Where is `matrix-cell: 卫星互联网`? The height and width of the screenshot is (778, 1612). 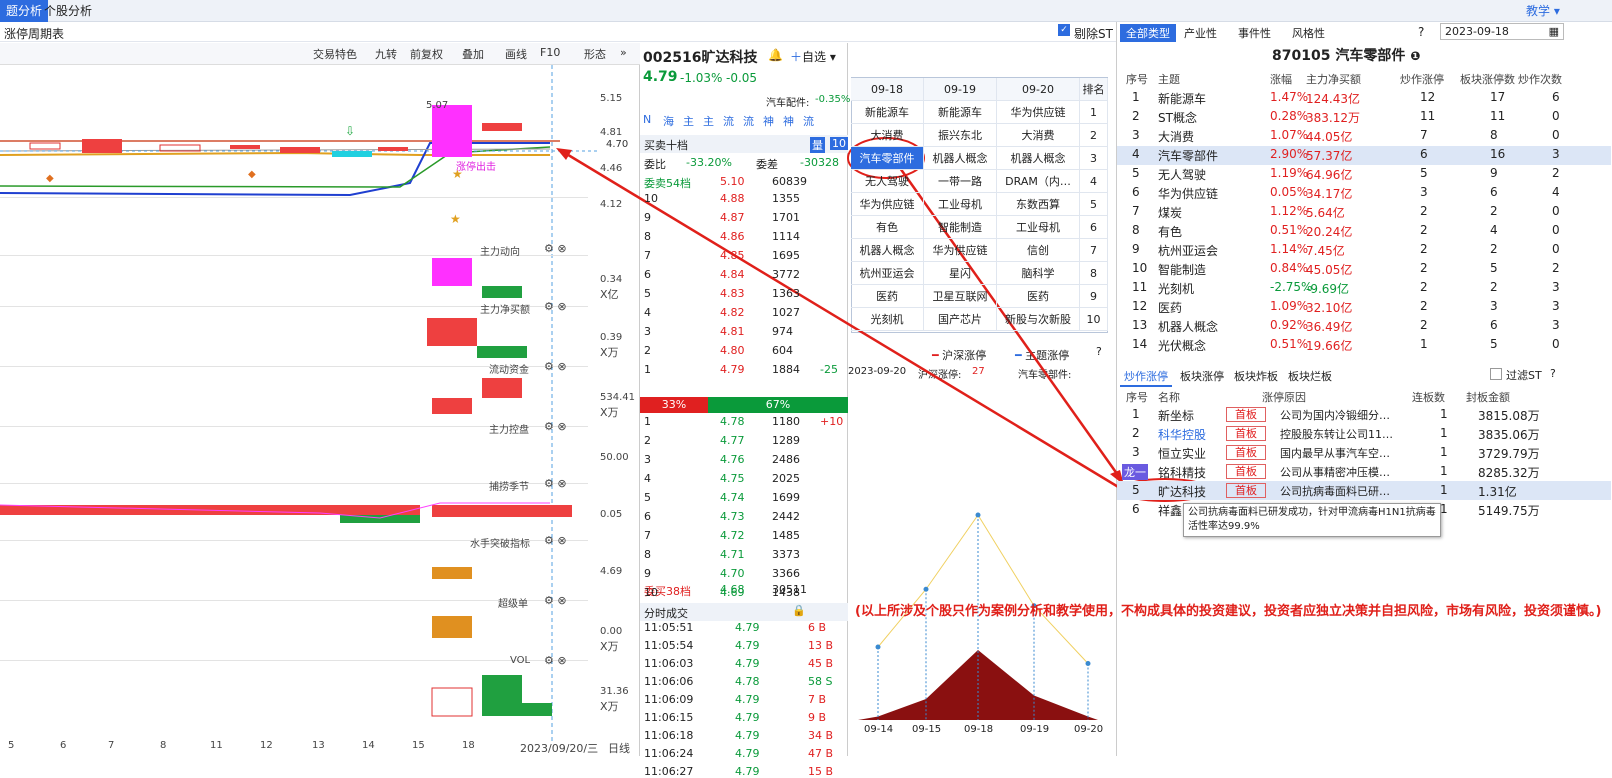
matrix-cell: 卫星互联网 is located at coordinates (960, 296).